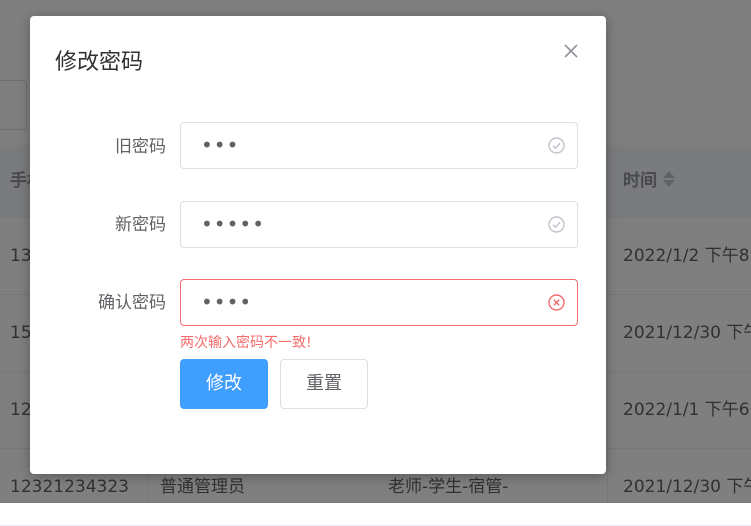 This screenshot has height=526, width=751. Describe the element at coordinates (224, 384) in the screenshot. I see `submit-button: 修改` at that location.